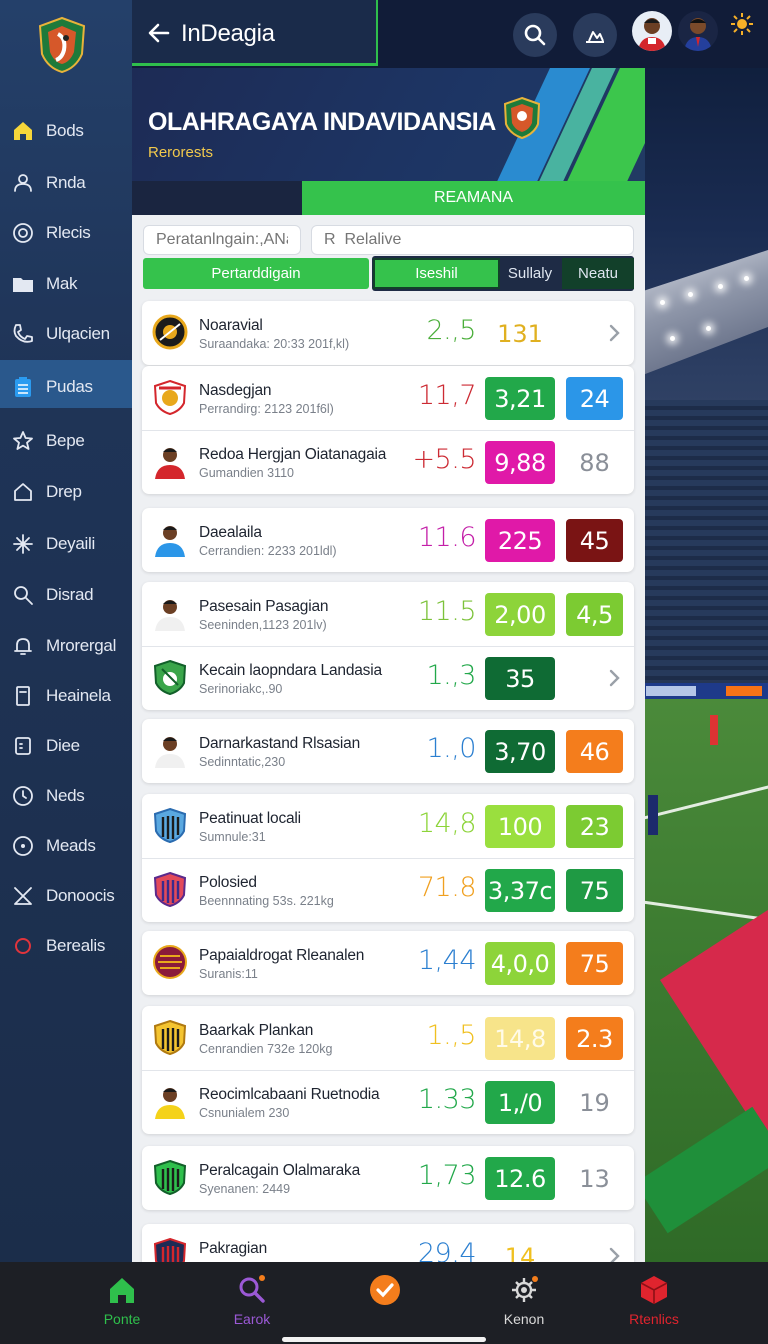  I want to click on sun-icon, so click(742, 24).